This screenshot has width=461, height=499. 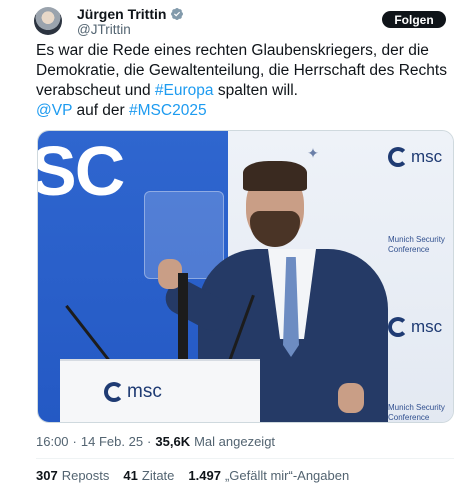 What do you see at coordinates (184, 90) in the screenshot?
I see `hashtag-europa-link: #Europa` at bounding box center [184, 90].